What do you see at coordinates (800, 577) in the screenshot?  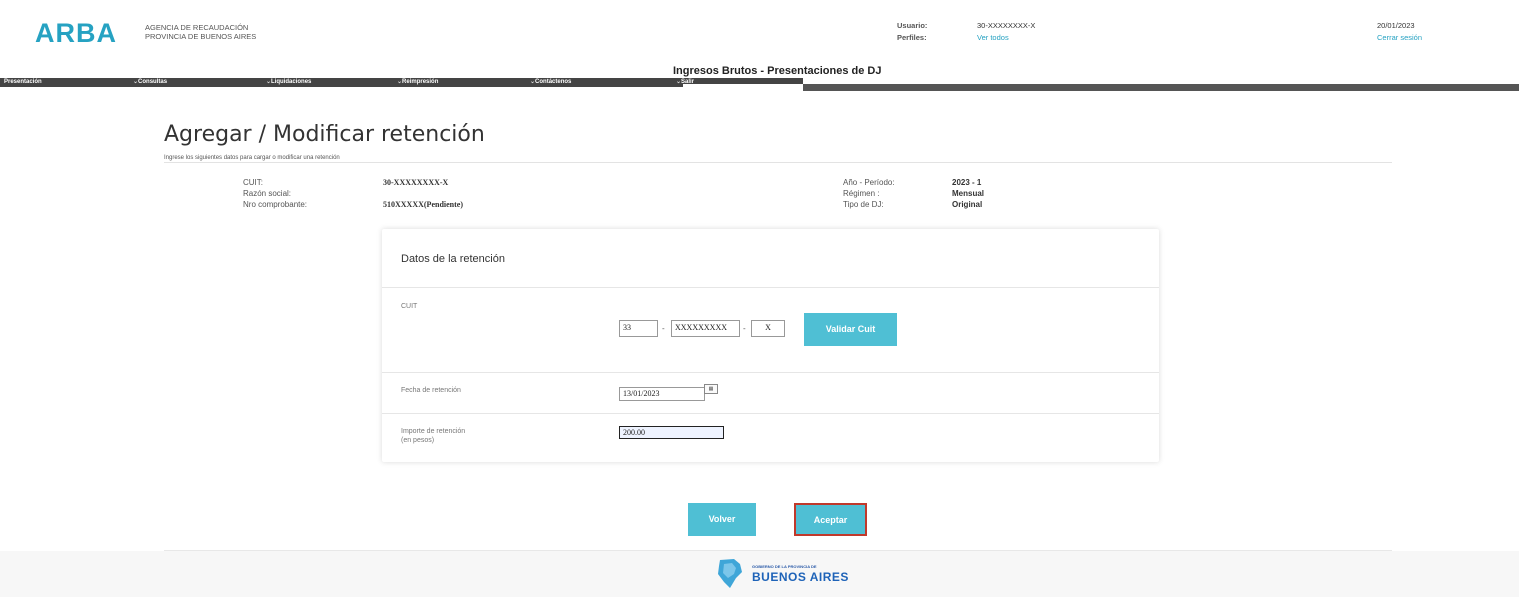 I see `footer-province-name: BUENOS AIRES` at bounding box center [800, 577].